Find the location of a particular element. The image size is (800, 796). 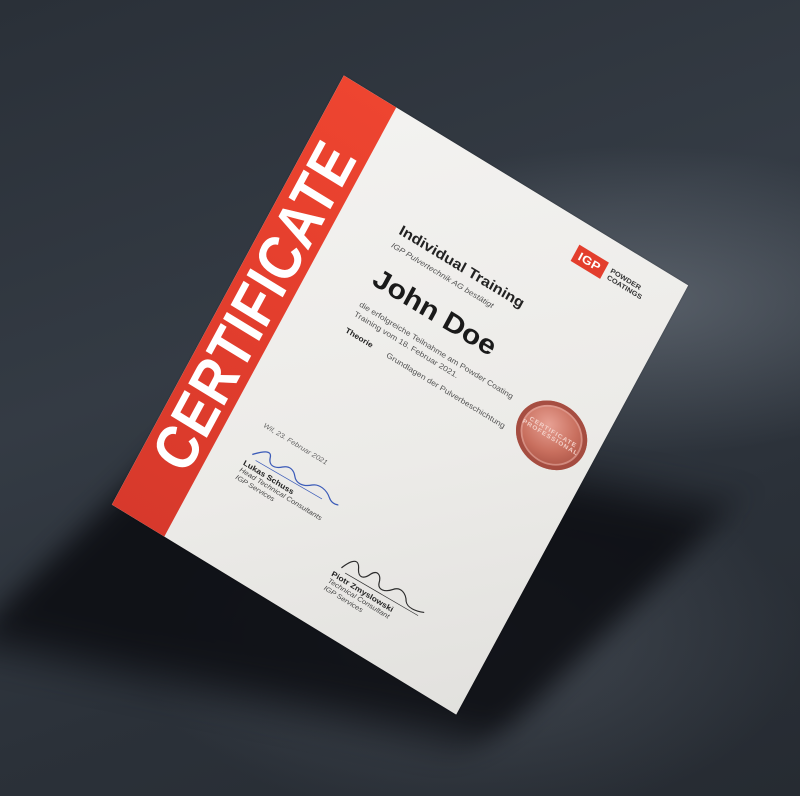

logo-text: POWDER COATINGS is located at coordinates (626, 284).